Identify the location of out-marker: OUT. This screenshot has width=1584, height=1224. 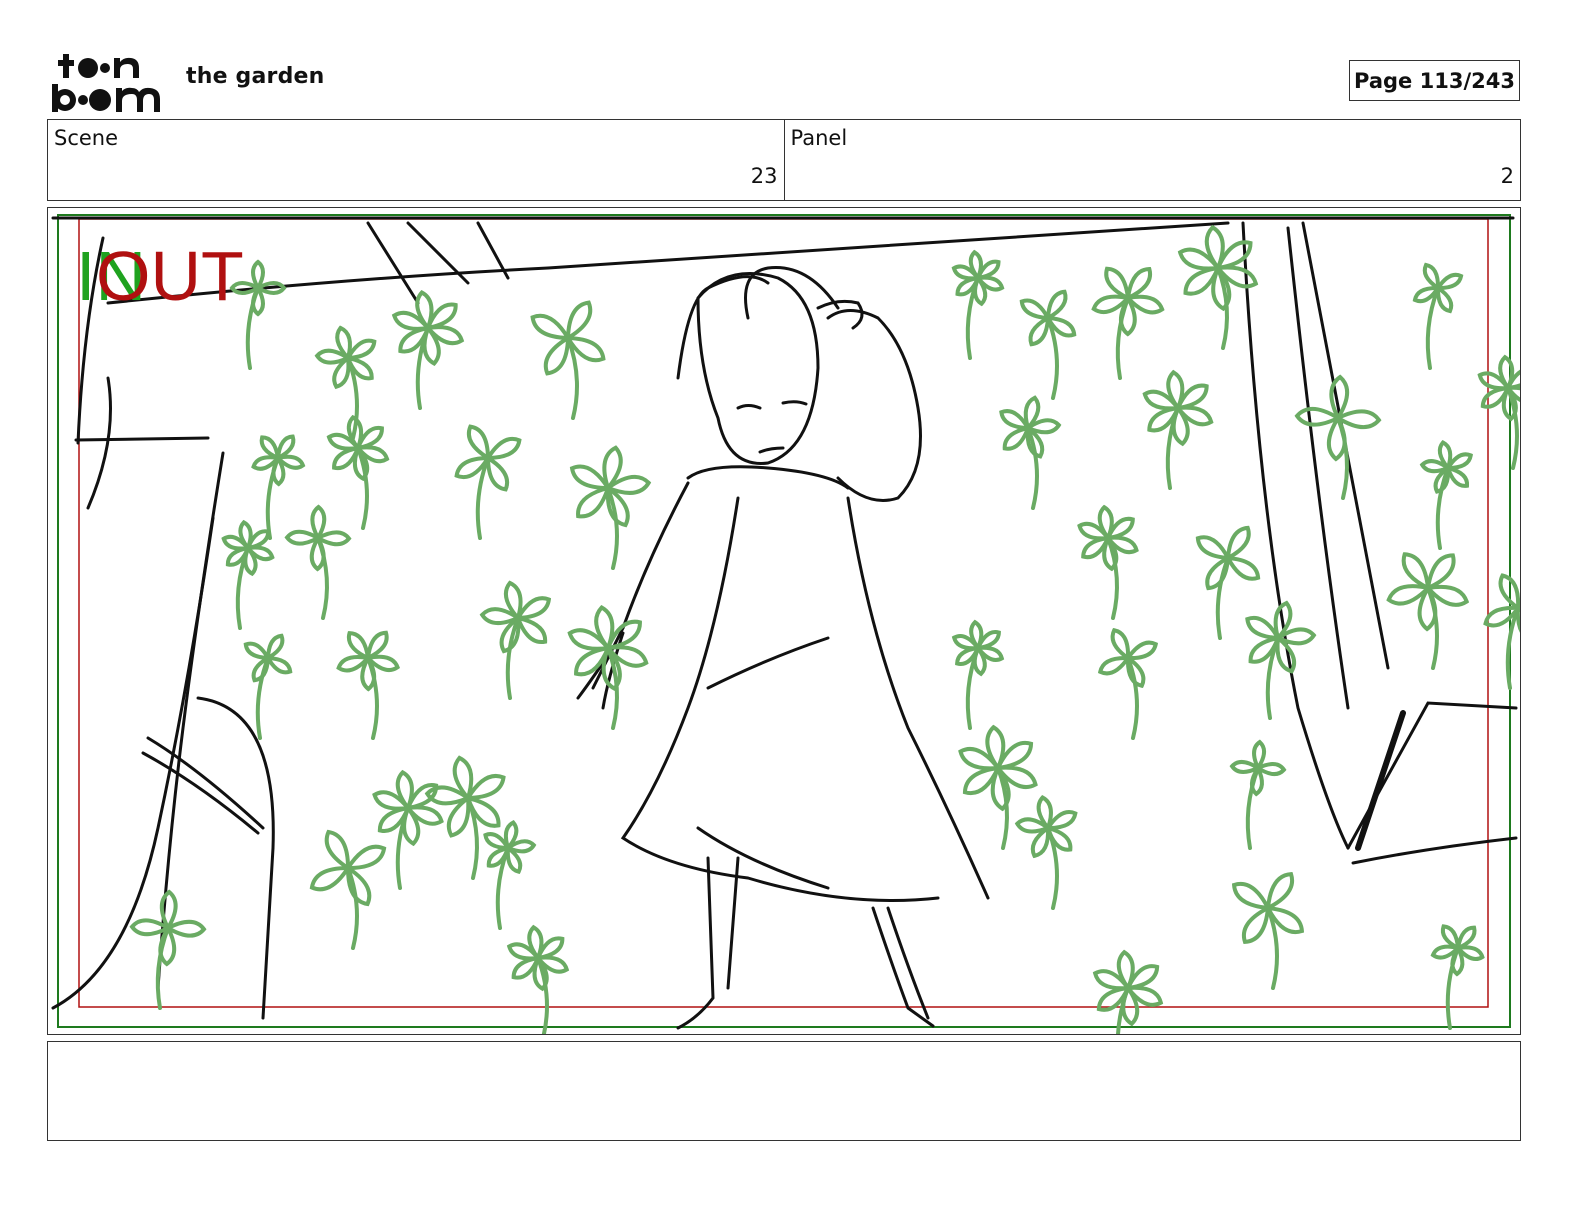
(170, 276).